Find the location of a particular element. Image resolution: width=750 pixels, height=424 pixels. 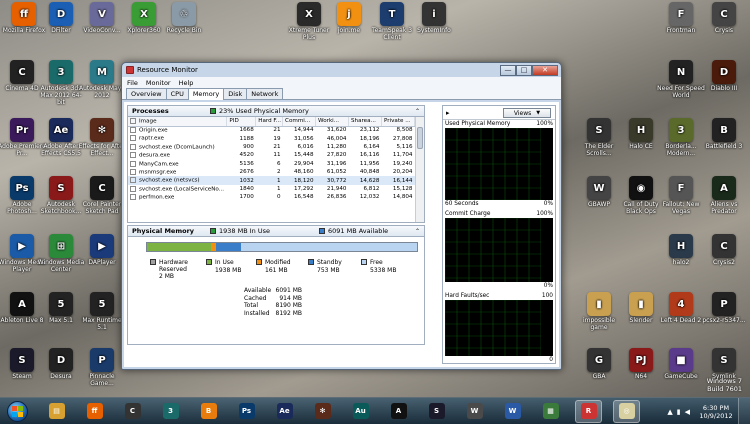

tab-network: Network is located at coordinates (265, 93).